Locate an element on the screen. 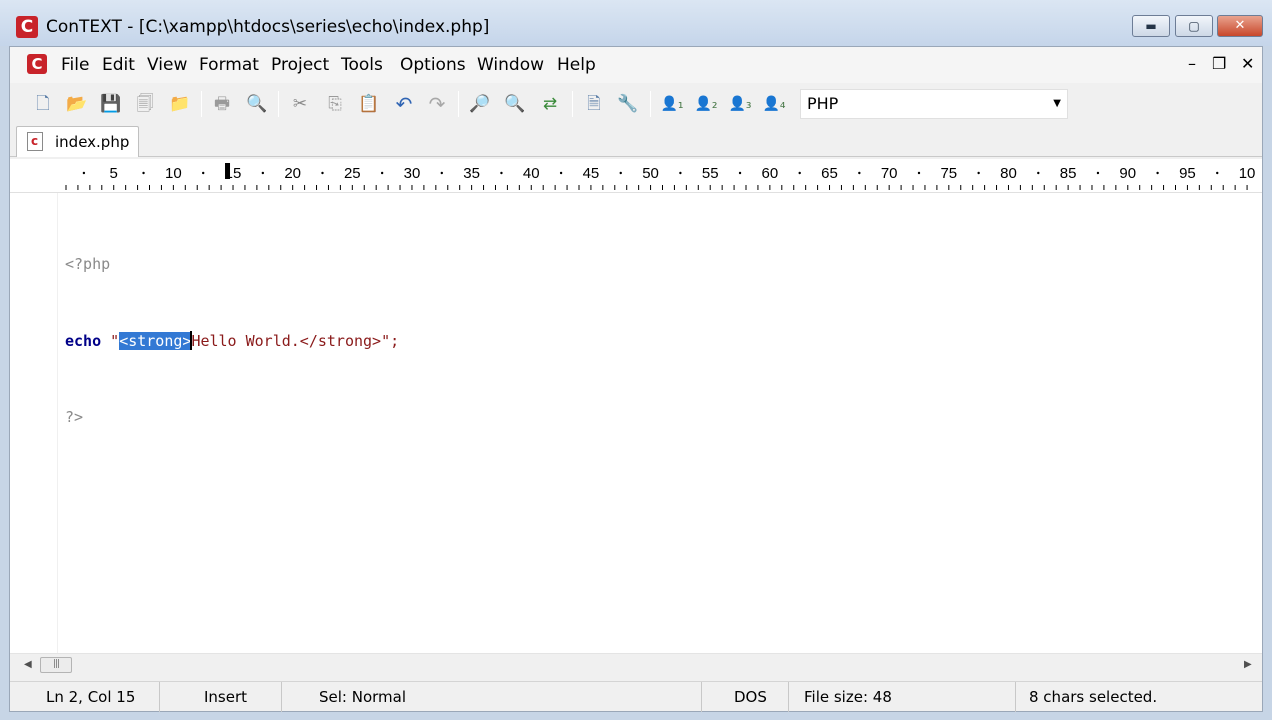  status-cell-selection-info: 8 chars selected. is located at coordinates (1140, 697).